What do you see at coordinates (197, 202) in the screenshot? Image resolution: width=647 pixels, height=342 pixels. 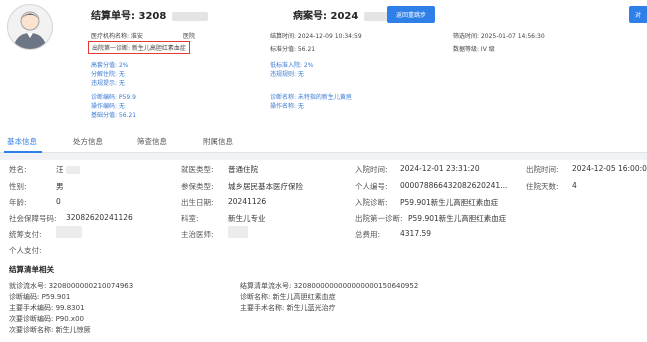 I see `birth-label: 出生日期:` at bounding box center [197, 202].